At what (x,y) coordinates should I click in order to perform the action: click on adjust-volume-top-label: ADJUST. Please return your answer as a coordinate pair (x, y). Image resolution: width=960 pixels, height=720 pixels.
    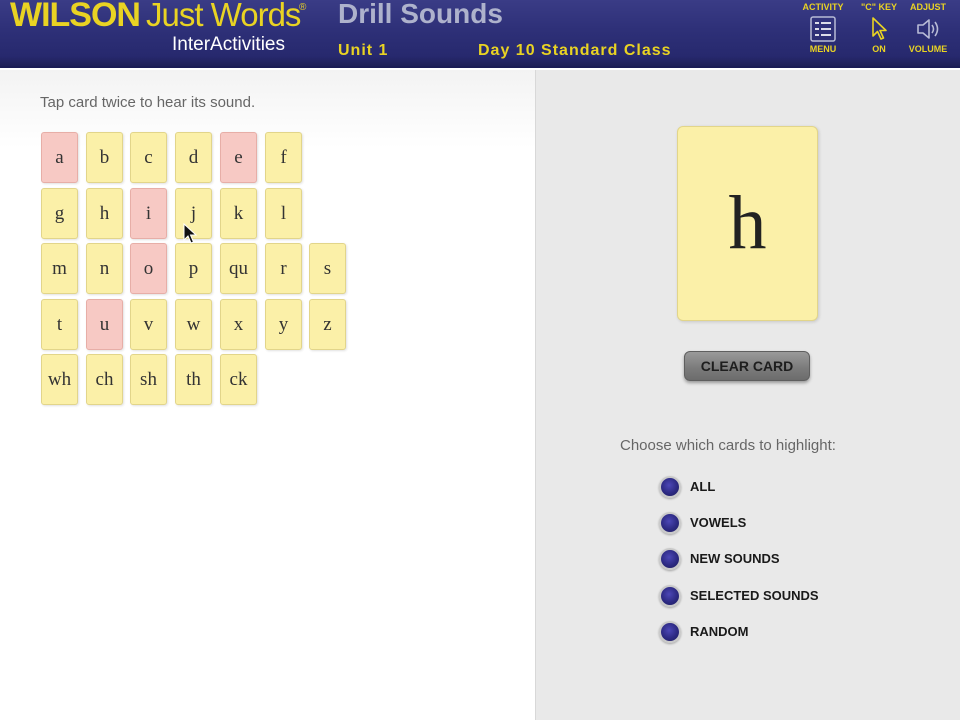
    Looking at the image, I should click on (927, 7).